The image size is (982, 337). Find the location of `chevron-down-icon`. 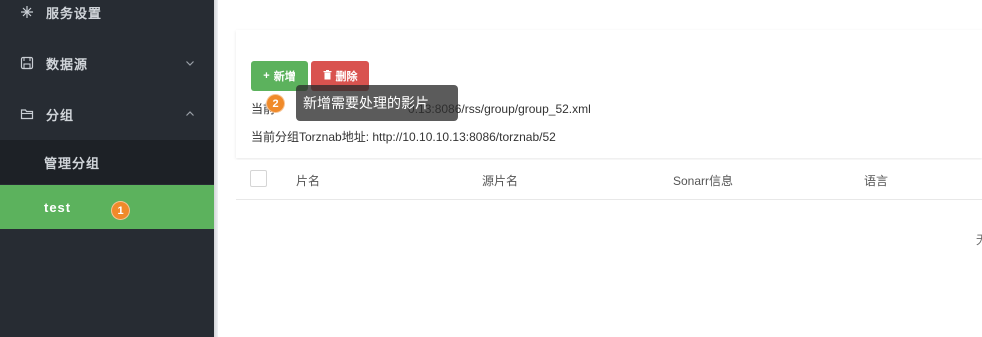

chevron-down-icon is located at coordinates (190, 63).